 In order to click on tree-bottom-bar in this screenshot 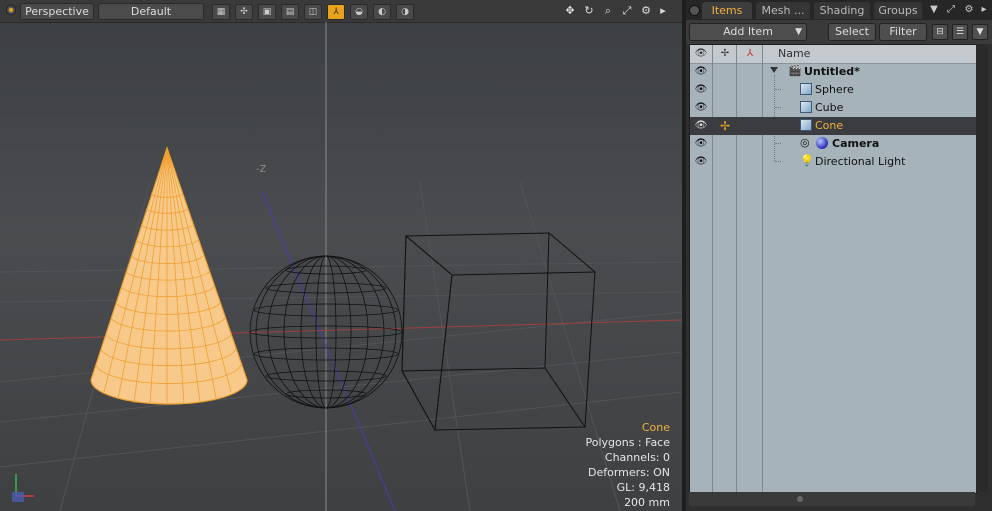, I will do `click(832, 499)`.